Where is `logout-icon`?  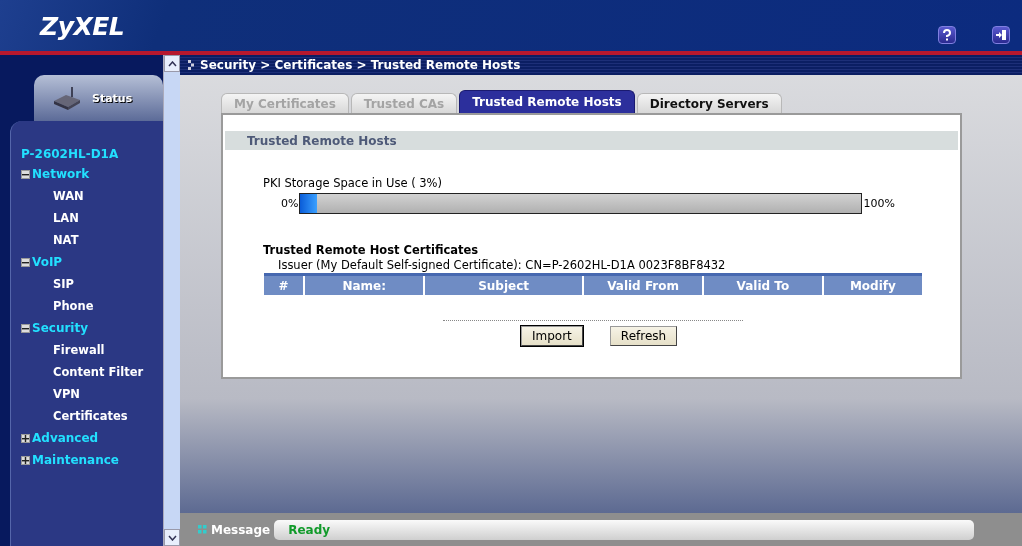
logout-icon is located at coordinates (1001, 35).